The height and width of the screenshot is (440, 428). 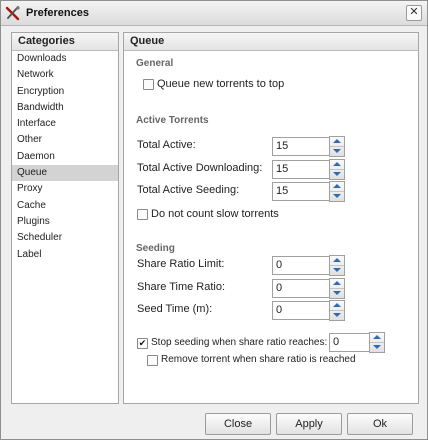 I want to click on share-ratio-limit-spinner, so click(x=337, y=265).